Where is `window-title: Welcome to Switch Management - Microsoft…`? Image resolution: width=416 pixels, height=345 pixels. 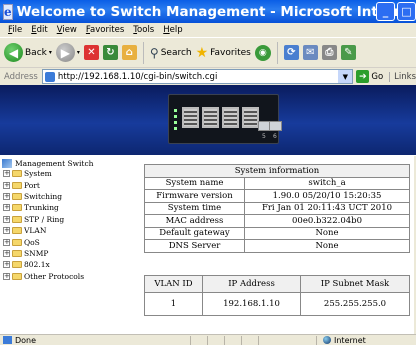 window-title: Welcome to Switch Management - Microsoft… is located at coordinates (216, 11).